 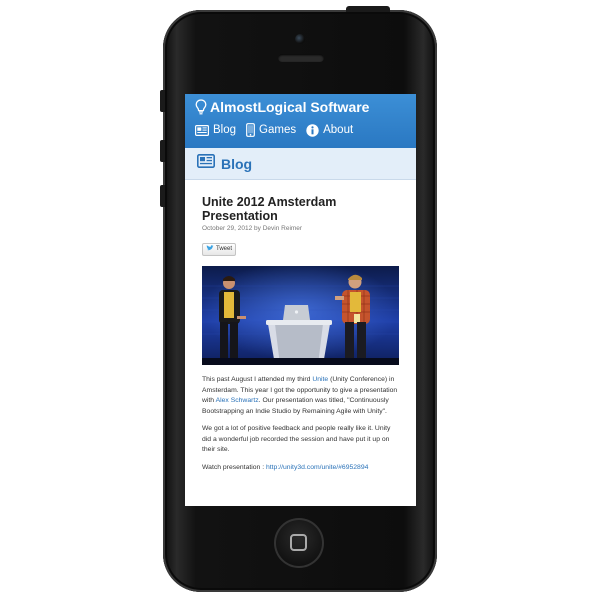 I want to click on presentation-photo, so click(x=300, y=315).